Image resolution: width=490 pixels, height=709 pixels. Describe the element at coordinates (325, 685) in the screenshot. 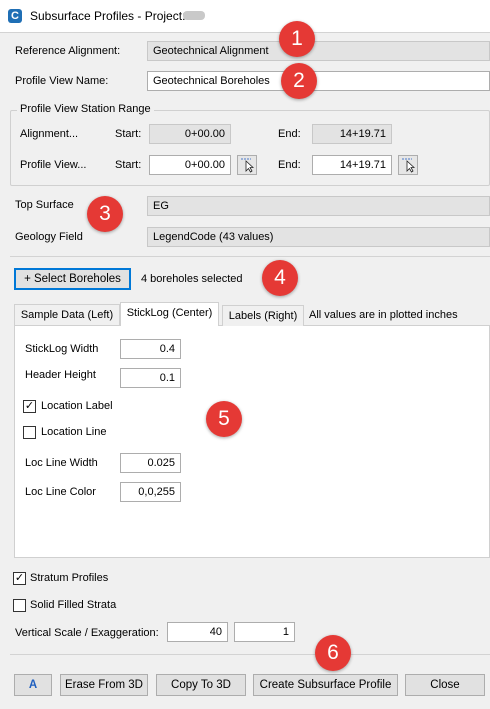

I see `create-subsurface-profile-button: Create Subsurface Profile` at that location.